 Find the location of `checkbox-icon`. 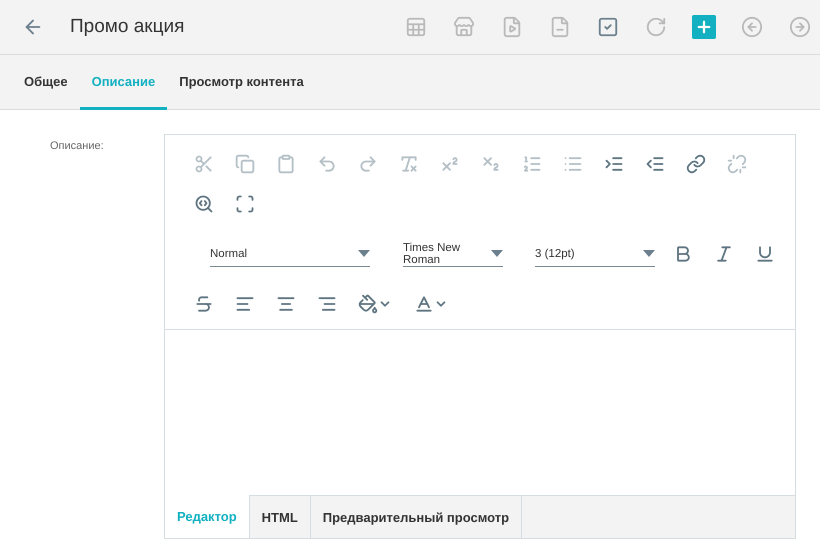

checkbox-icon is located at coordinates (608, 27).